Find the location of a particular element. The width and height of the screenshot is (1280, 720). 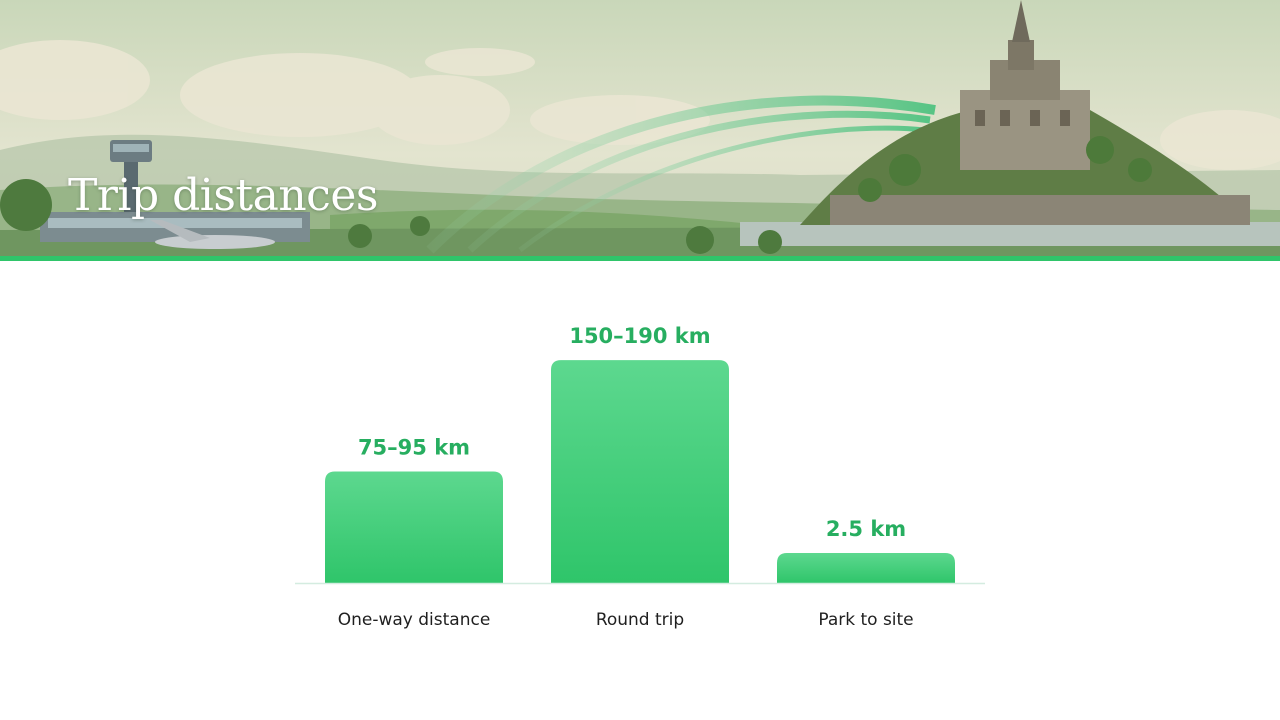

value-label-0: 75–95 km is located at coordinates (414, 448).